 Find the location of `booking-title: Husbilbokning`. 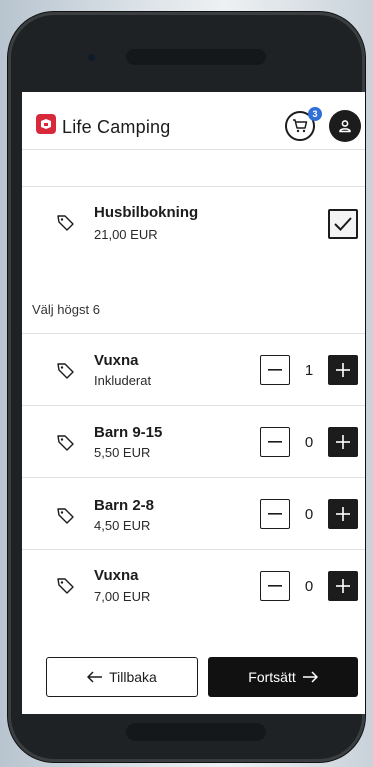

booking-title: Husbilbokning is located at coordinates (146, 212).